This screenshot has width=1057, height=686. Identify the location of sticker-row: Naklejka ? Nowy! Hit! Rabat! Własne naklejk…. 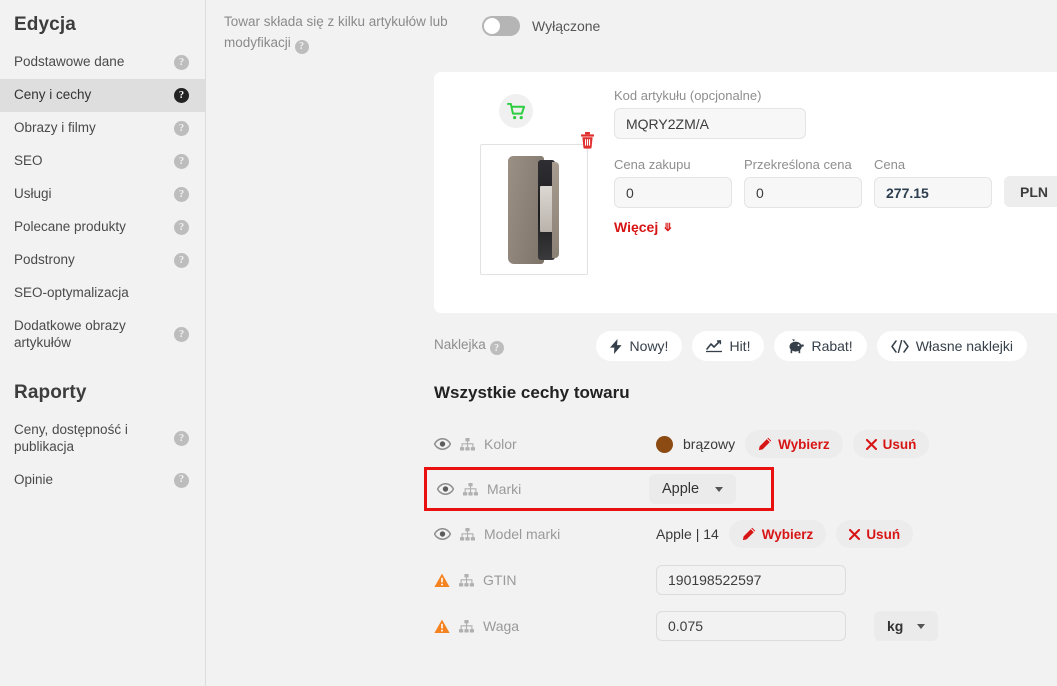
(745, 346).